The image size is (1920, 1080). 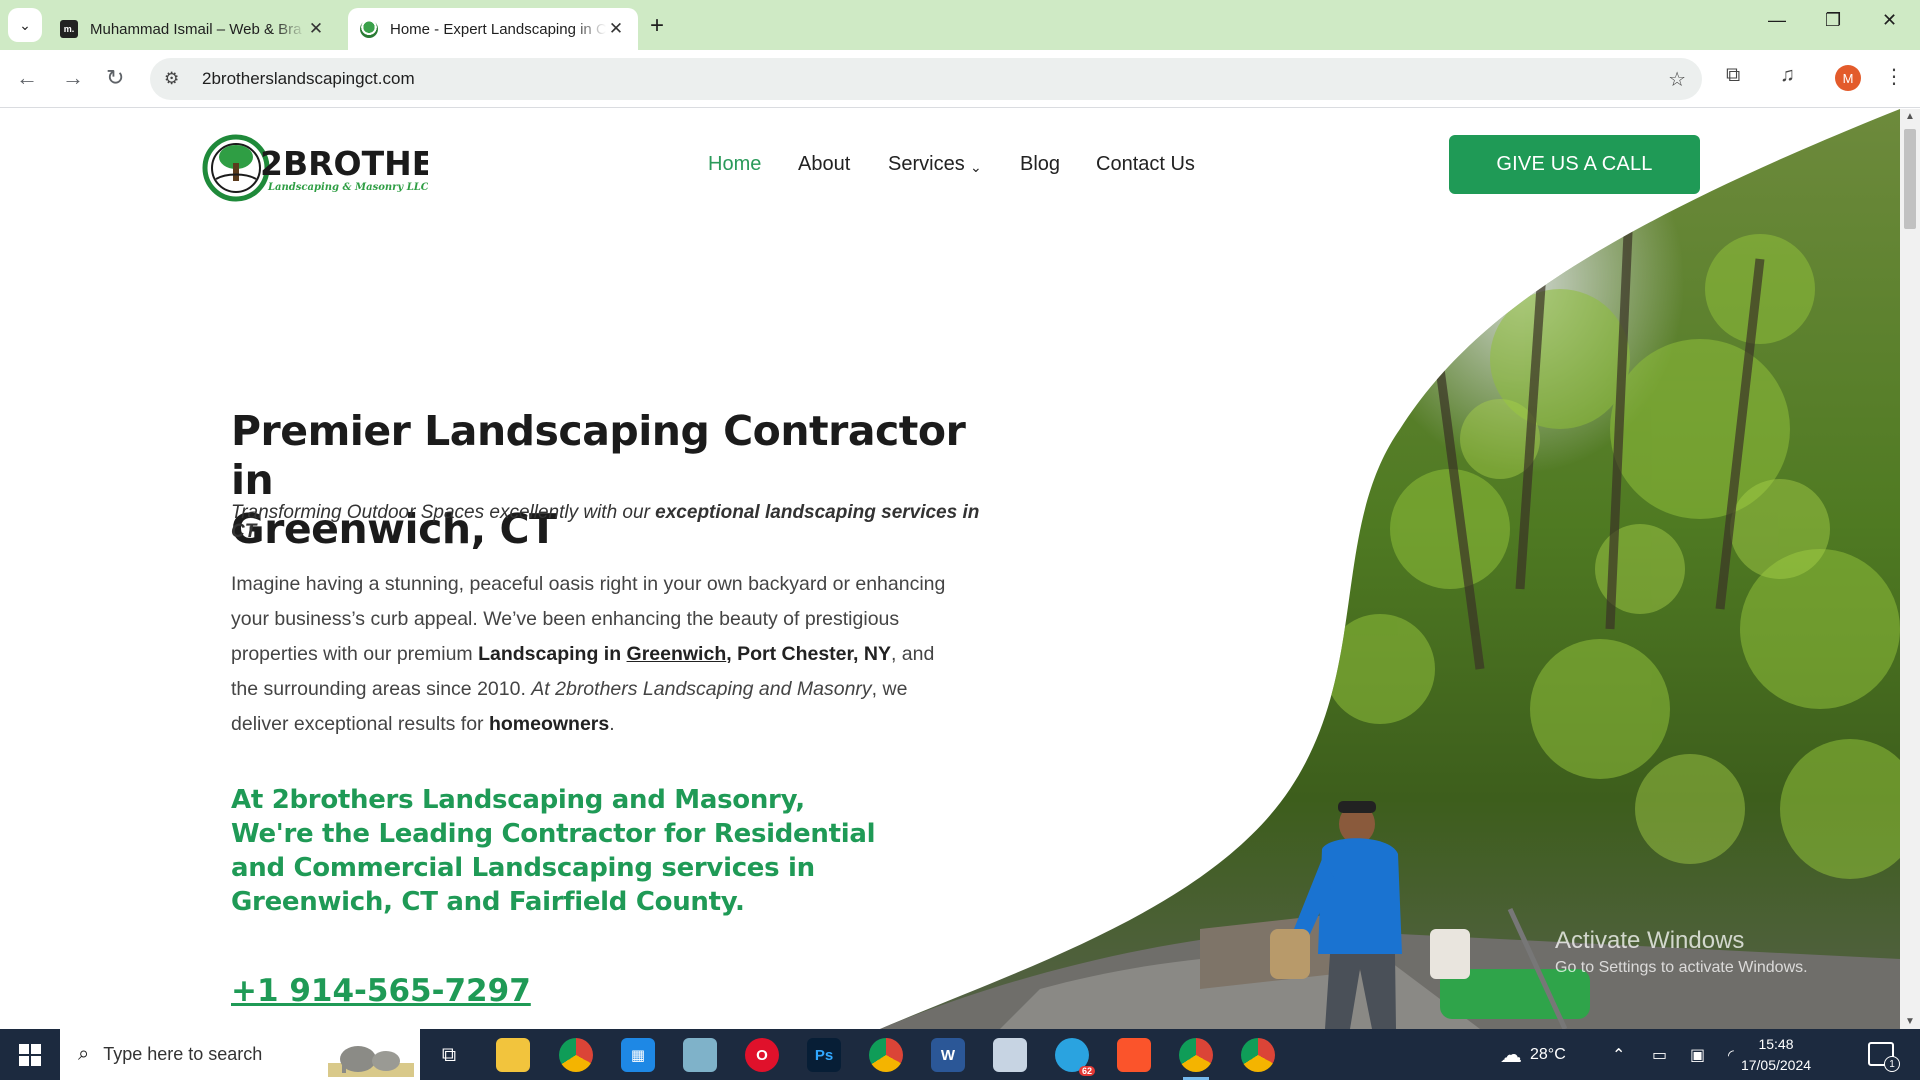 What do you see at coordinates (1677, 79) in the screenshot?
I see `bookmark-star-icon: ☆` at bounding box center [1677, 79].